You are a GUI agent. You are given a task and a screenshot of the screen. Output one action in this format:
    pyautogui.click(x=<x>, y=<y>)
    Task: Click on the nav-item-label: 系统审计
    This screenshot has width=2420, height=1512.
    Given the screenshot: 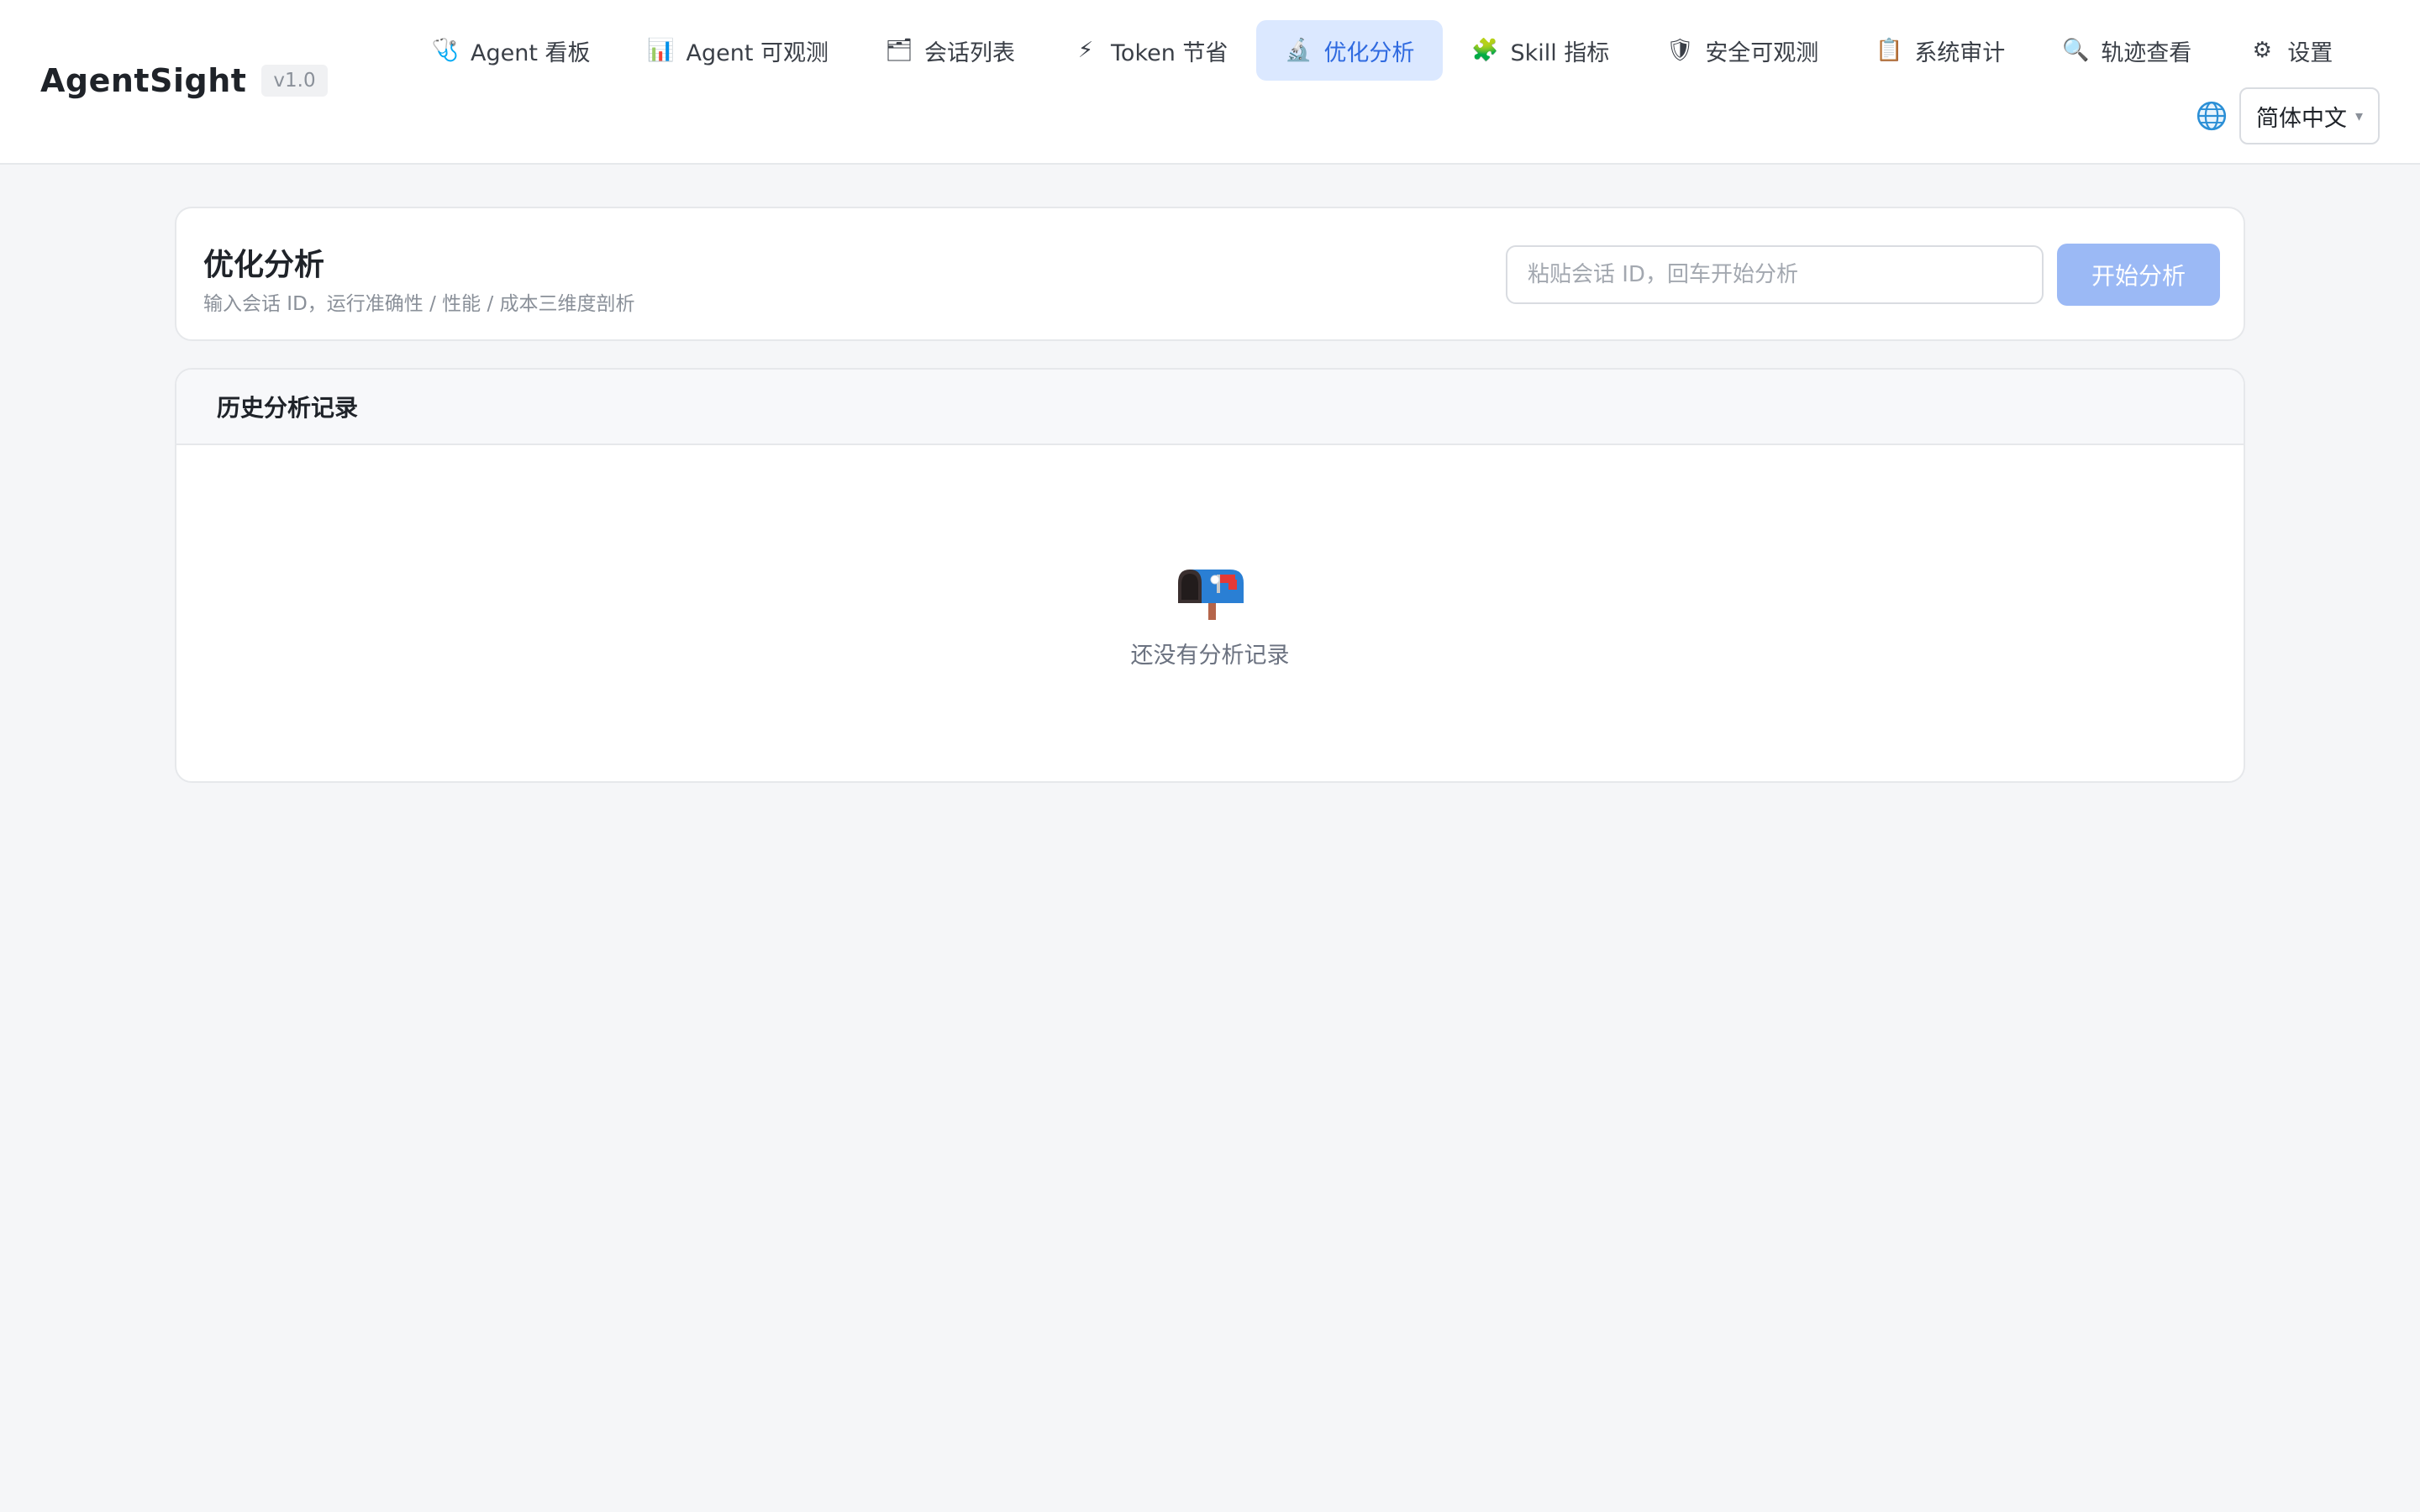 What is the action you would take?
    pyautogui.click(x=1960, y=52)
    